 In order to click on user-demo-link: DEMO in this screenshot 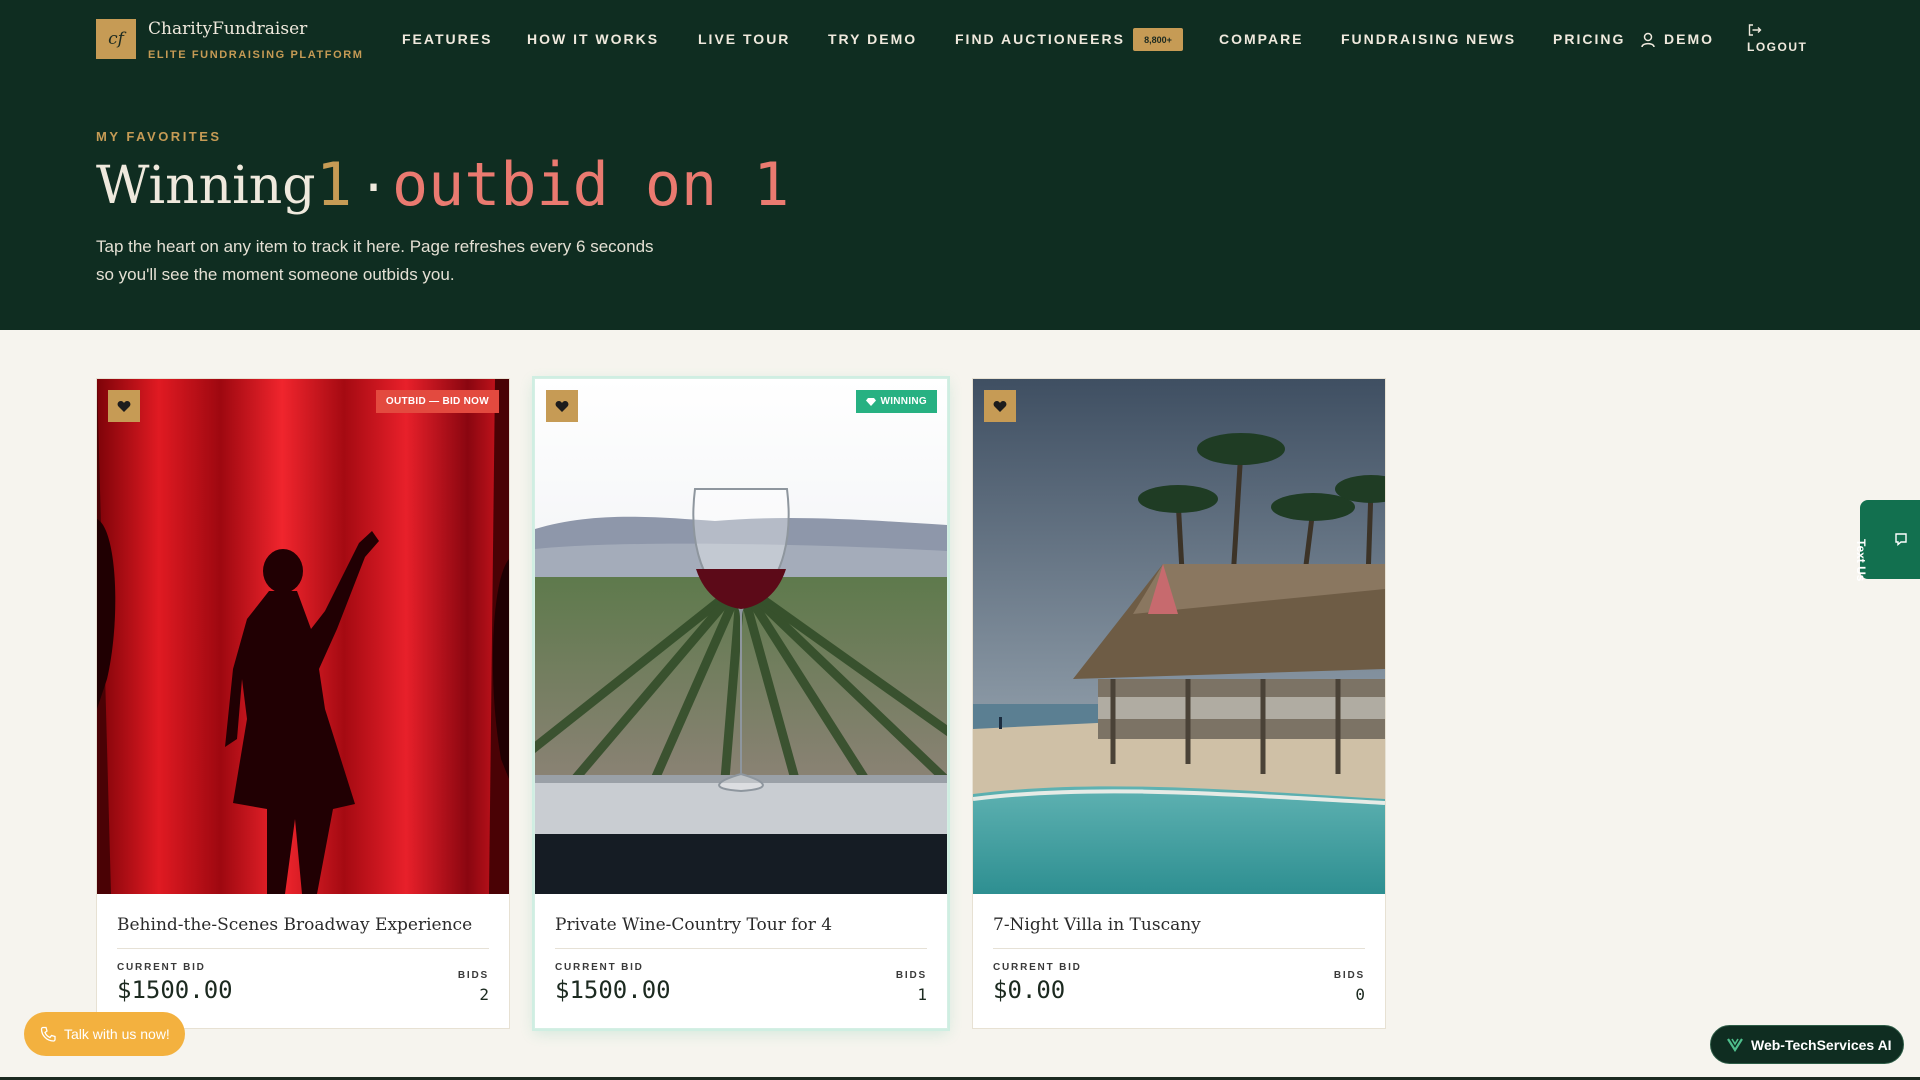, I will do `click(1689, 39)`.